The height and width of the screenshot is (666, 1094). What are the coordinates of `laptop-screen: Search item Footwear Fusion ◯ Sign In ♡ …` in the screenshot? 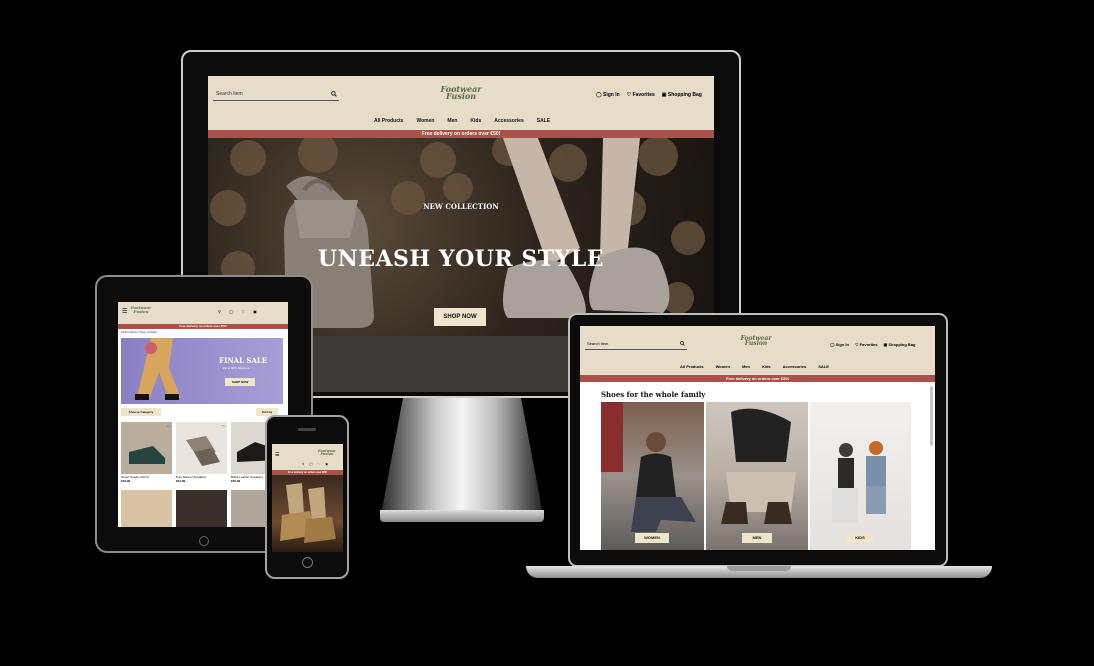 It's located at (757, 438).